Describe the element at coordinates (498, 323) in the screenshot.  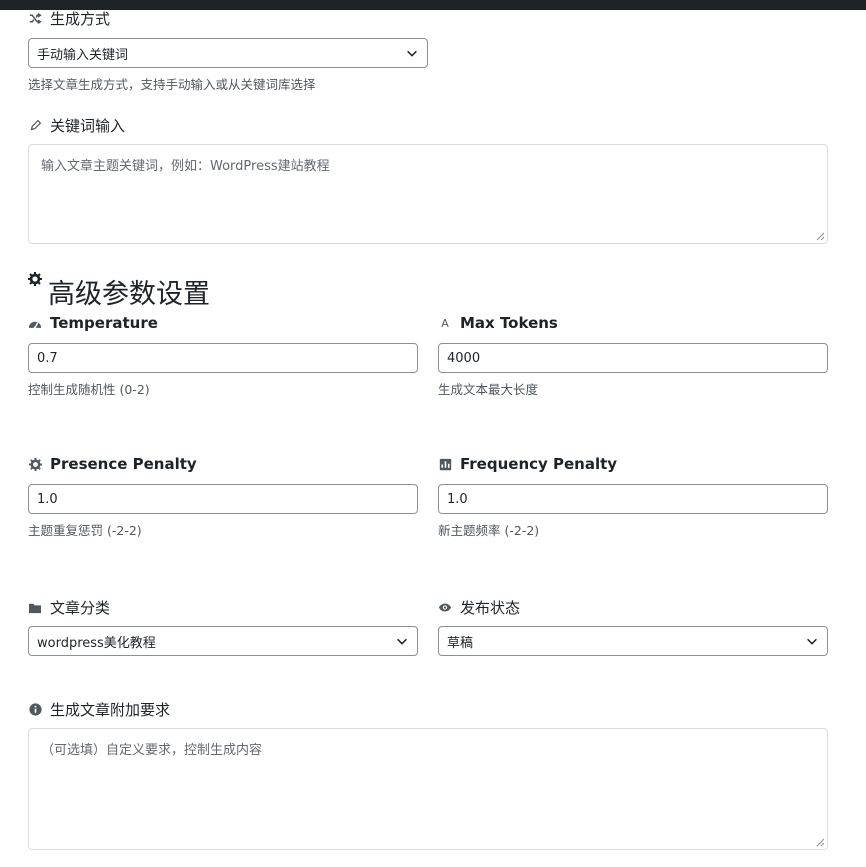
I see `max-tokens-label: A Max Tokens` at that location.